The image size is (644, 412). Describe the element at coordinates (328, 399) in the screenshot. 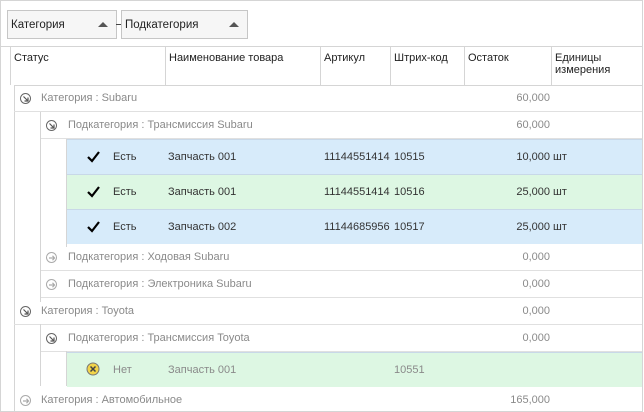

I see `group-row: Категория : Автомобильное 165,000` at that location.